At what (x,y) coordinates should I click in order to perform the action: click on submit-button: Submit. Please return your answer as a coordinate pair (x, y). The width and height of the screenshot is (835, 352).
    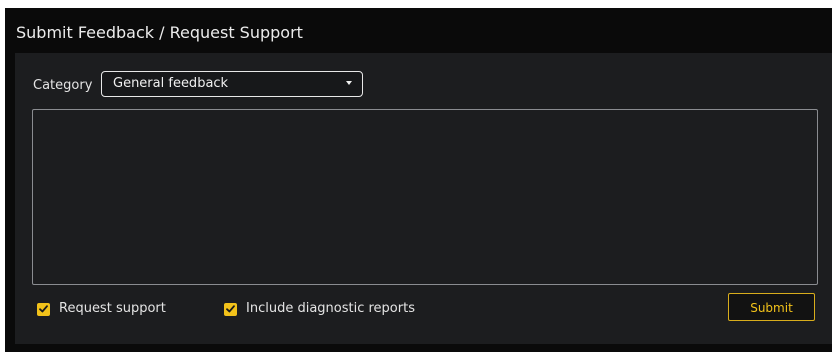
    Looking at the image, I should click on (771, 307).